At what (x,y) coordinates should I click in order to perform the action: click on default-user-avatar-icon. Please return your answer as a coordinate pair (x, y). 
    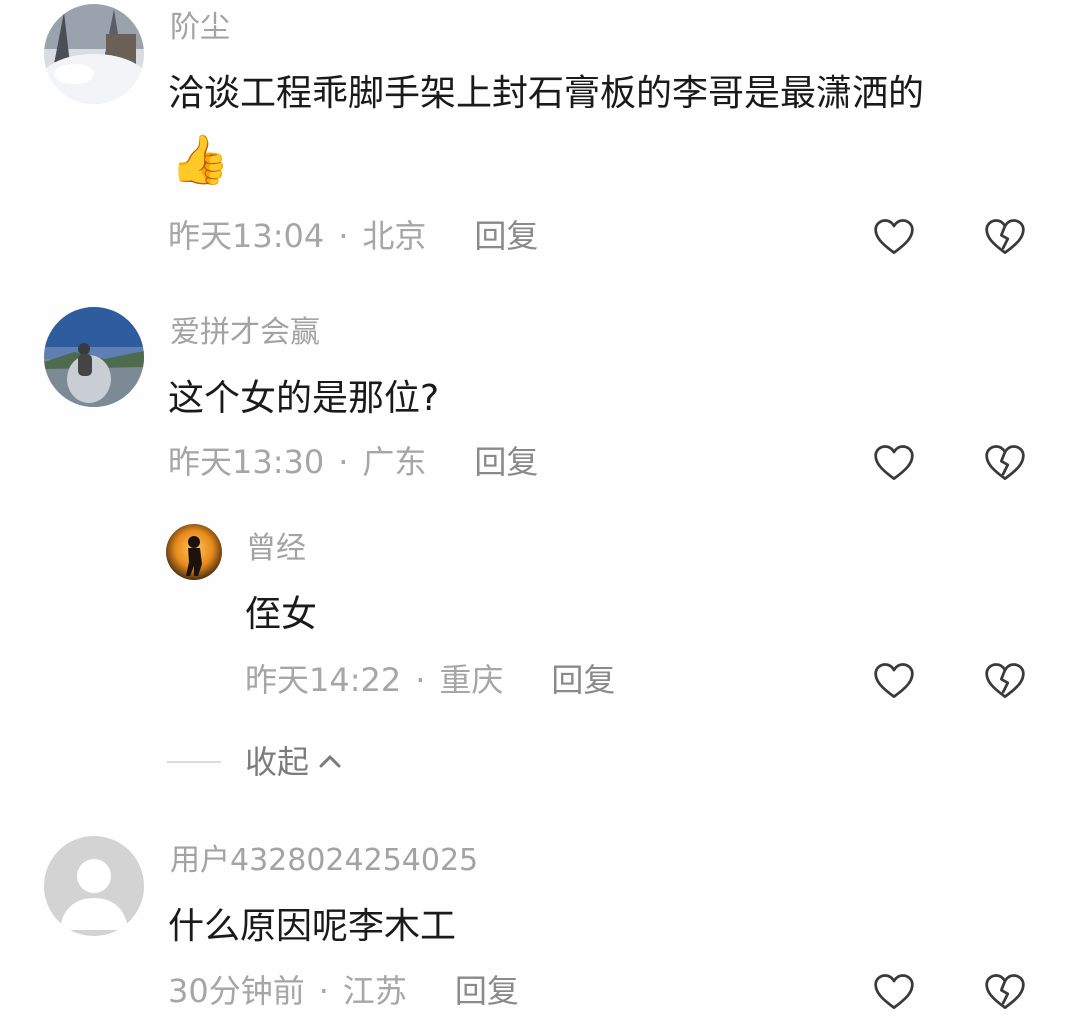
    Looking at the image, I should click on (94, 886).